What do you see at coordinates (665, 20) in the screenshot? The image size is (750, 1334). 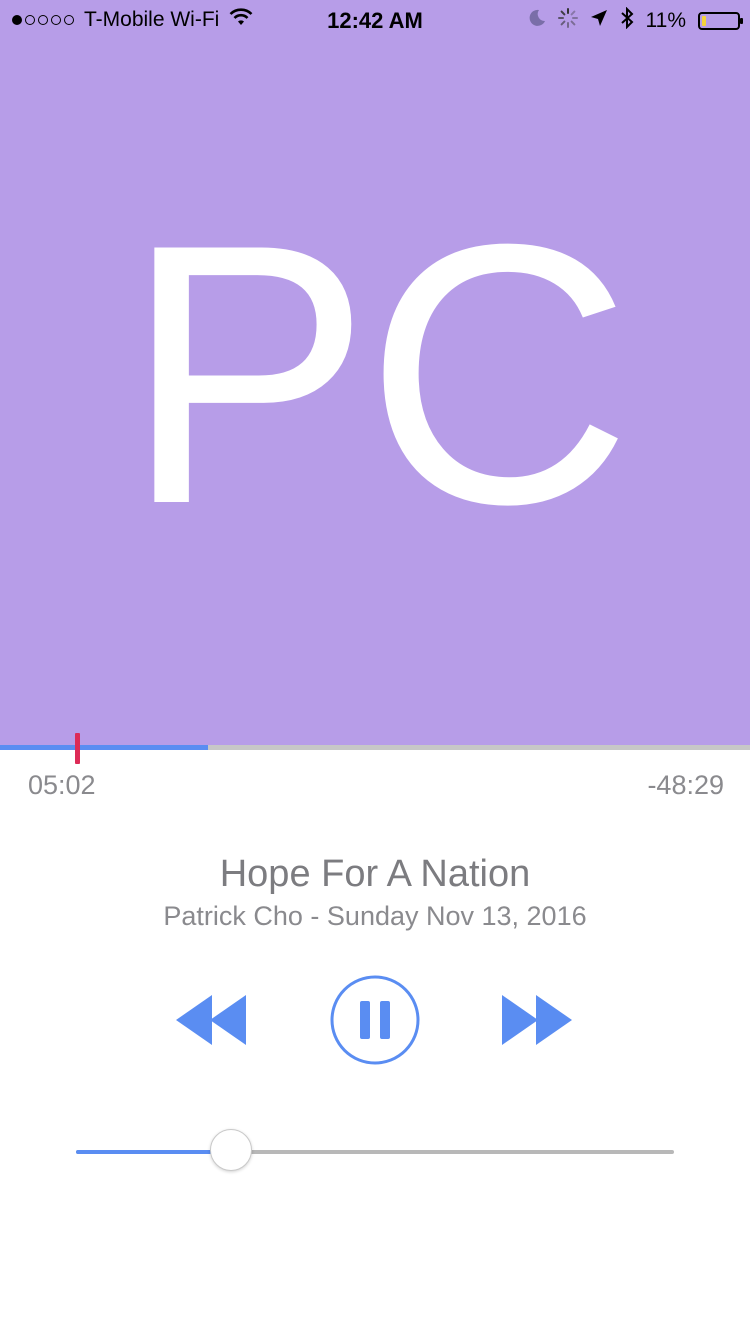 I see `battery-percent: 11%` at bounding box center [665, 20].